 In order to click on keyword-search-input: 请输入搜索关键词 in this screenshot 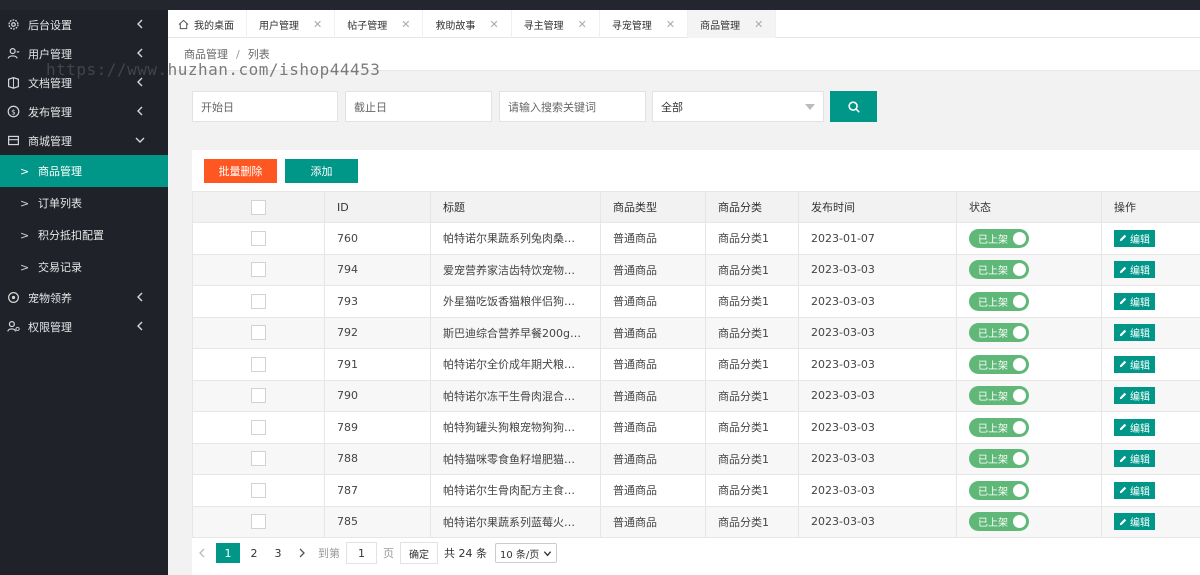, I will do `click(572, 106)`.